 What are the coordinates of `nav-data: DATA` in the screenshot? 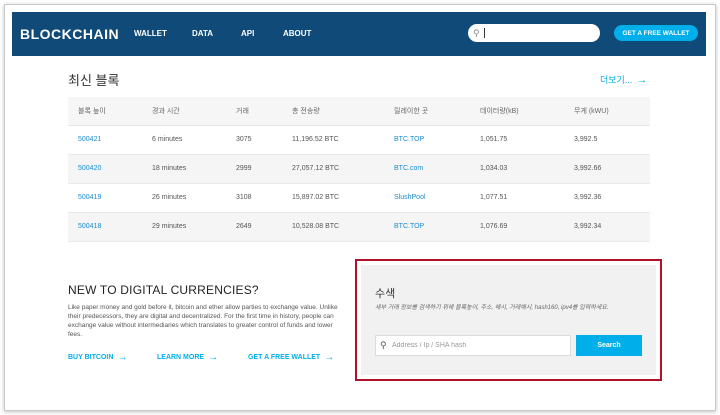 It's located at (202, 33).